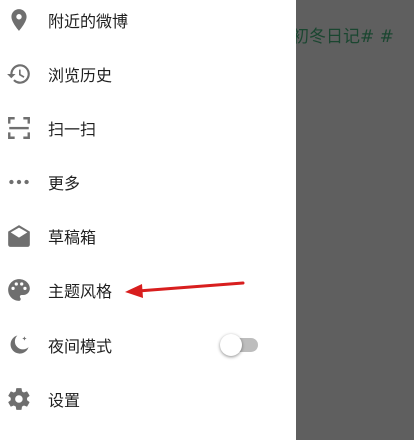  Describe the element at coordinates (19, 236) in the screenshot. I see `drafts-icon` at that location.